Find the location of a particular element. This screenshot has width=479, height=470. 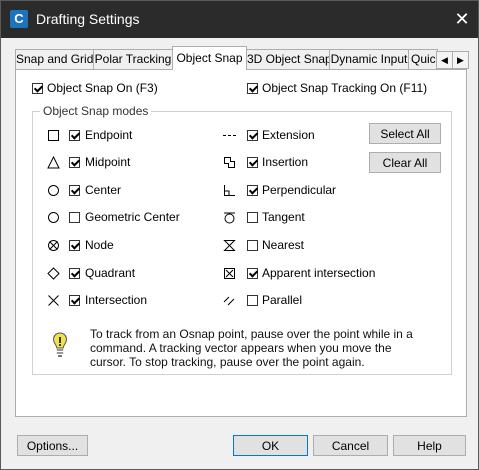

tab-polar-tracking: Polar Tracking is located at coordinates (133, 59).